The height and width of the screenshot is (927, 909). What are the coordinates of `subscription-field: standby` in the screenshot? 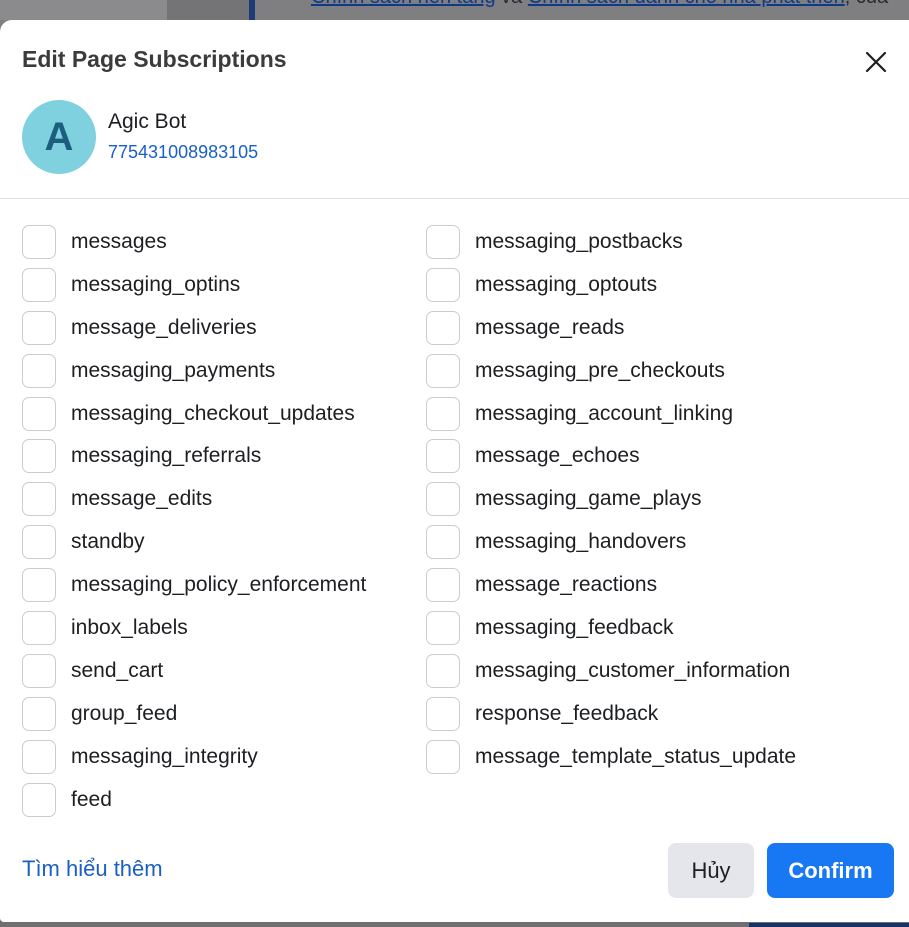 It's located at (224, 542).